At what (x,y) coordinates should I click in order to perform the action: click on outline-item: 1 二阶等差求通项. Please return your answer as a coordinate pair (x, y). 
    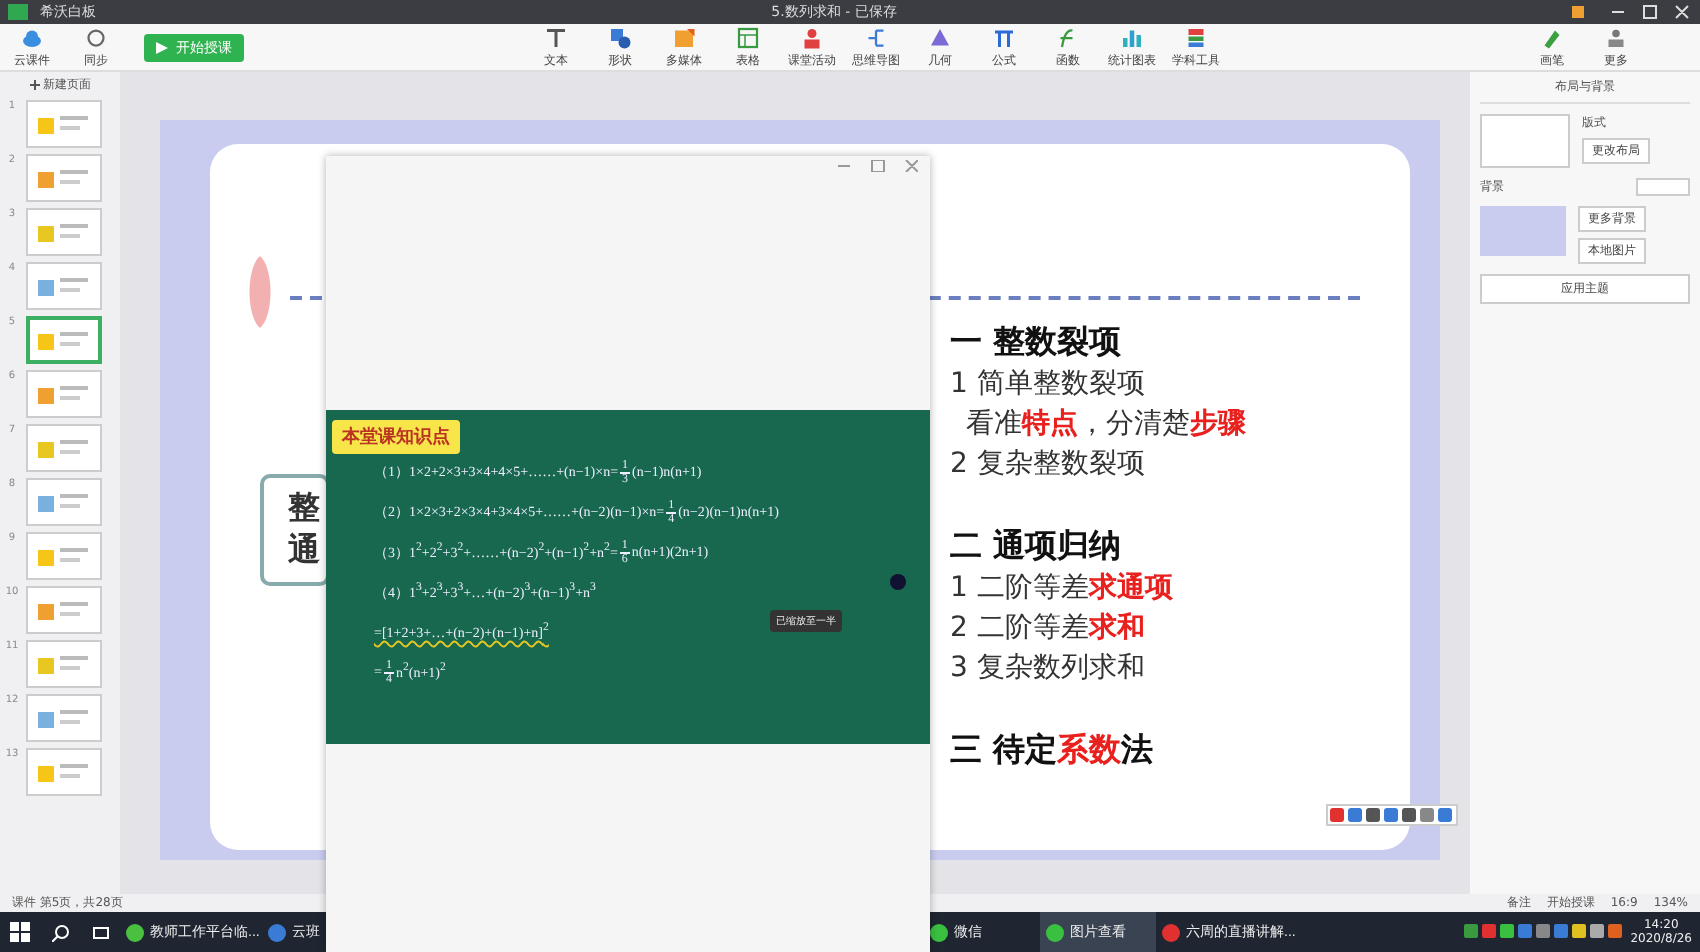
    Looking at the image, I should click on (1062, 589).